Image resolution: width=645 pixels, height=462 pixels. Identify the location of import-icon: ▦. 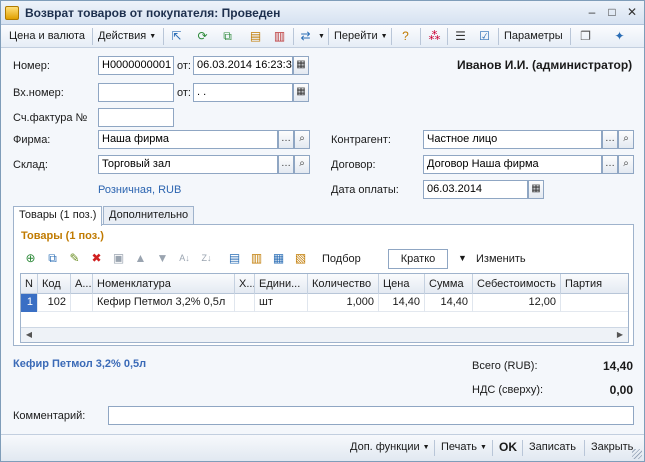
(278, 258).